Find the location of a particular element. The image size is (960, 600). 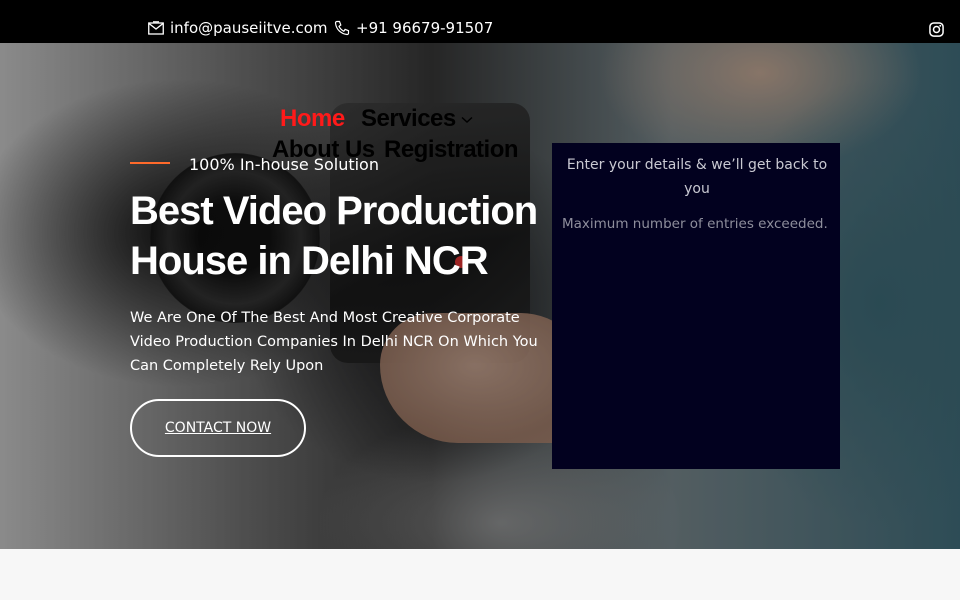

chevron-down-icon is located at coordinates (467, 120).